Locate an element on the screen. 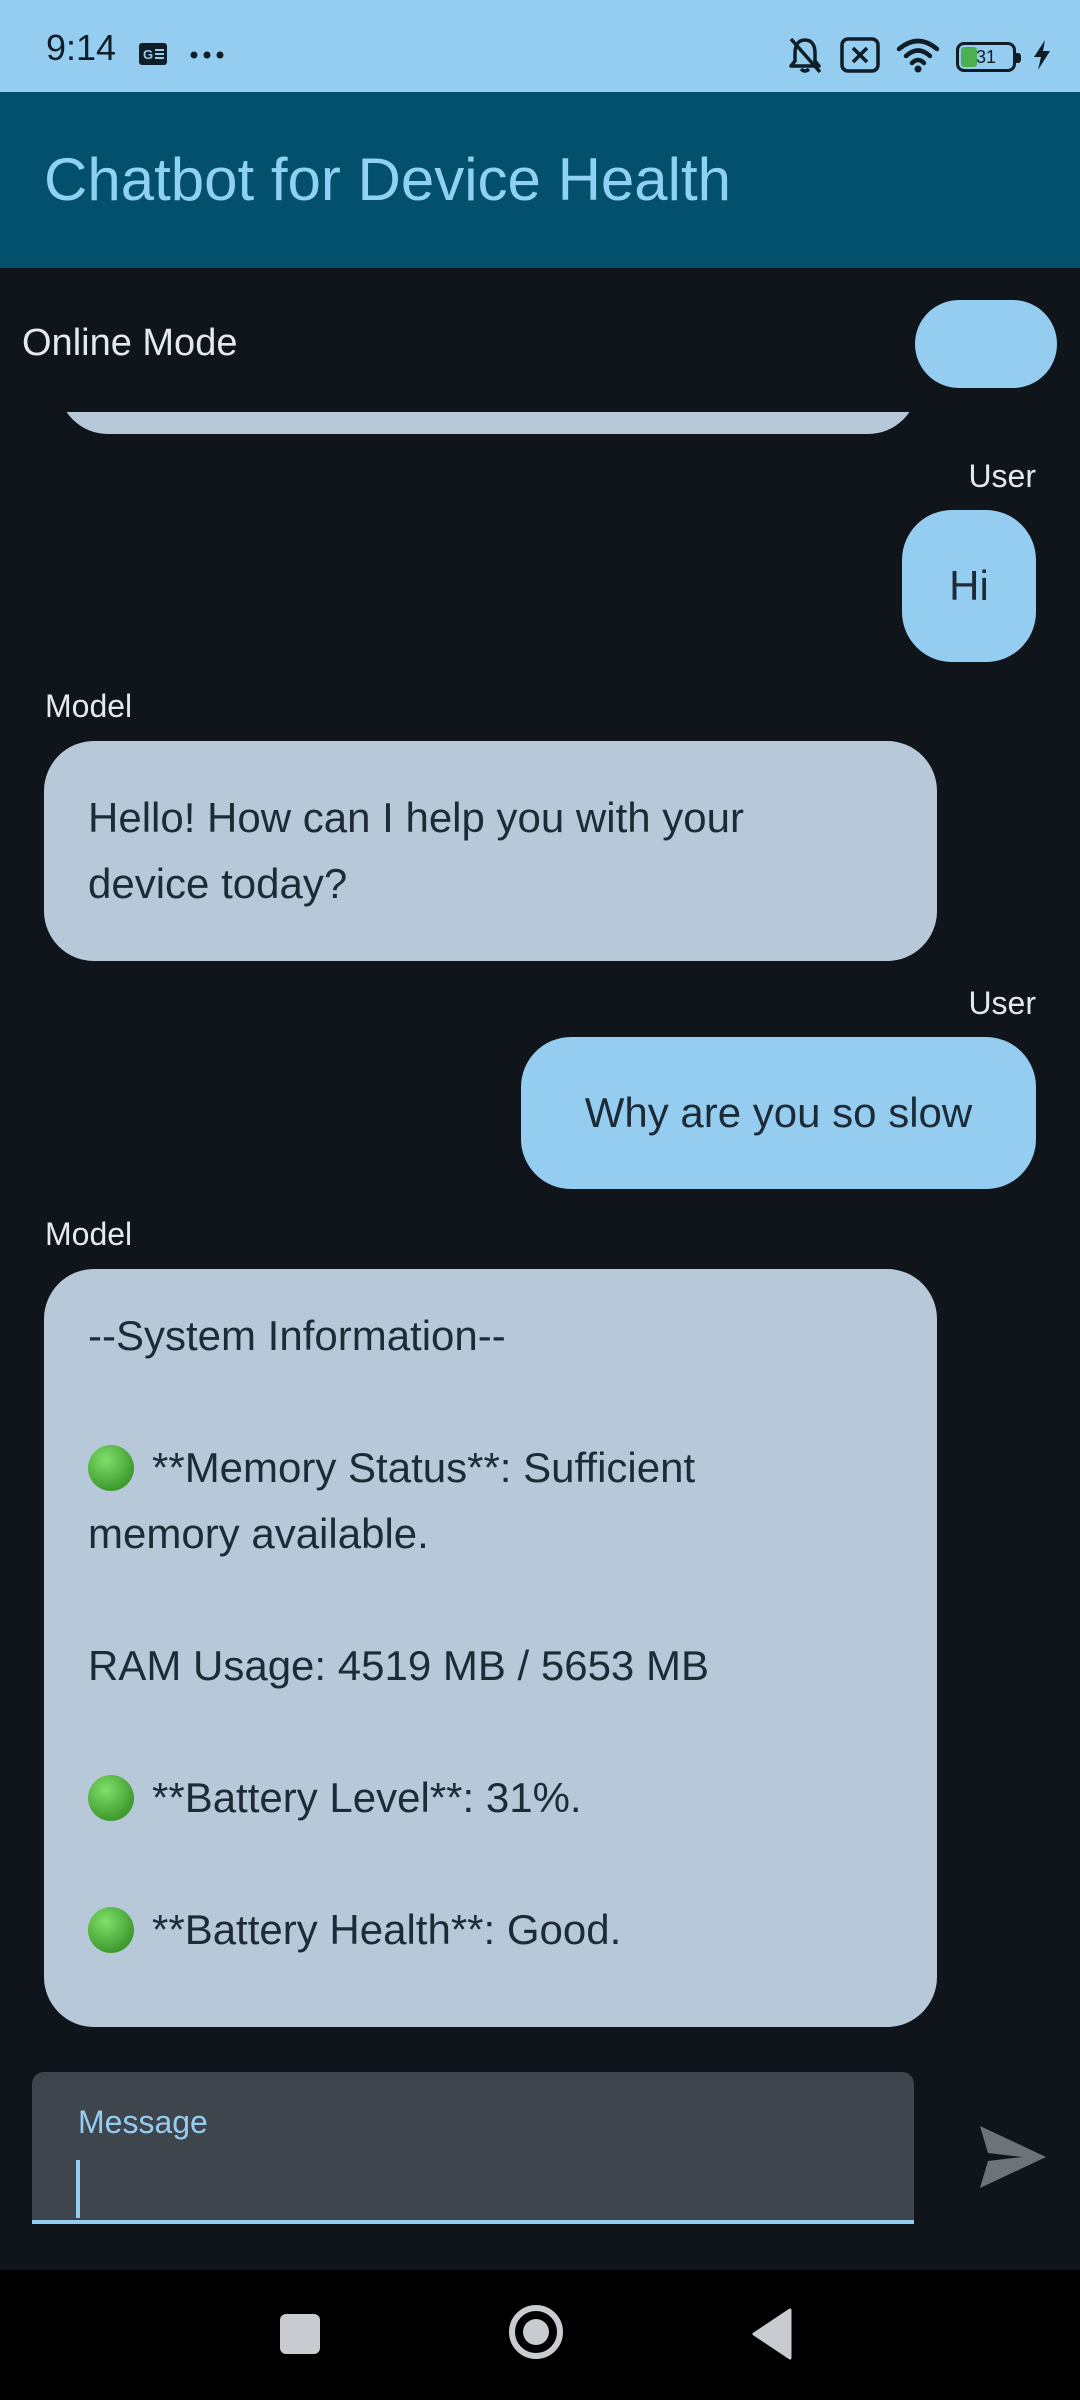  online-mode-toggle is located at coordinates (986, 344).